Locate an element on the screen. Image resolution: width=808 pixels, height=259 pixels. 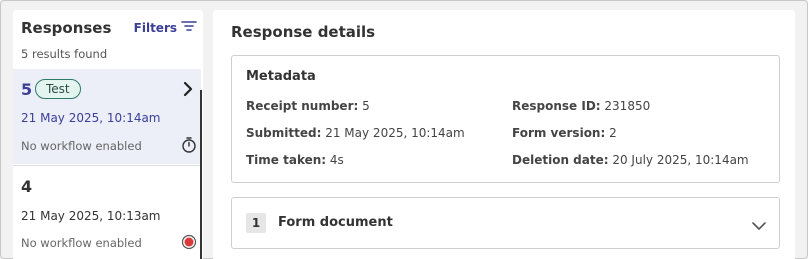
filter-icon is located at coordinates (189, 27).